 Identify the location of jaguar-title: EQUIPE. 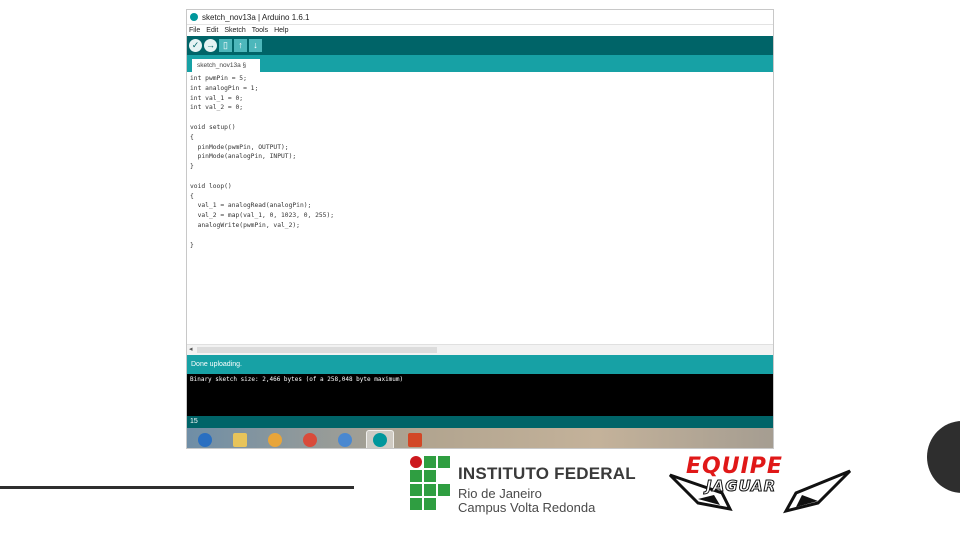
(734, 466).